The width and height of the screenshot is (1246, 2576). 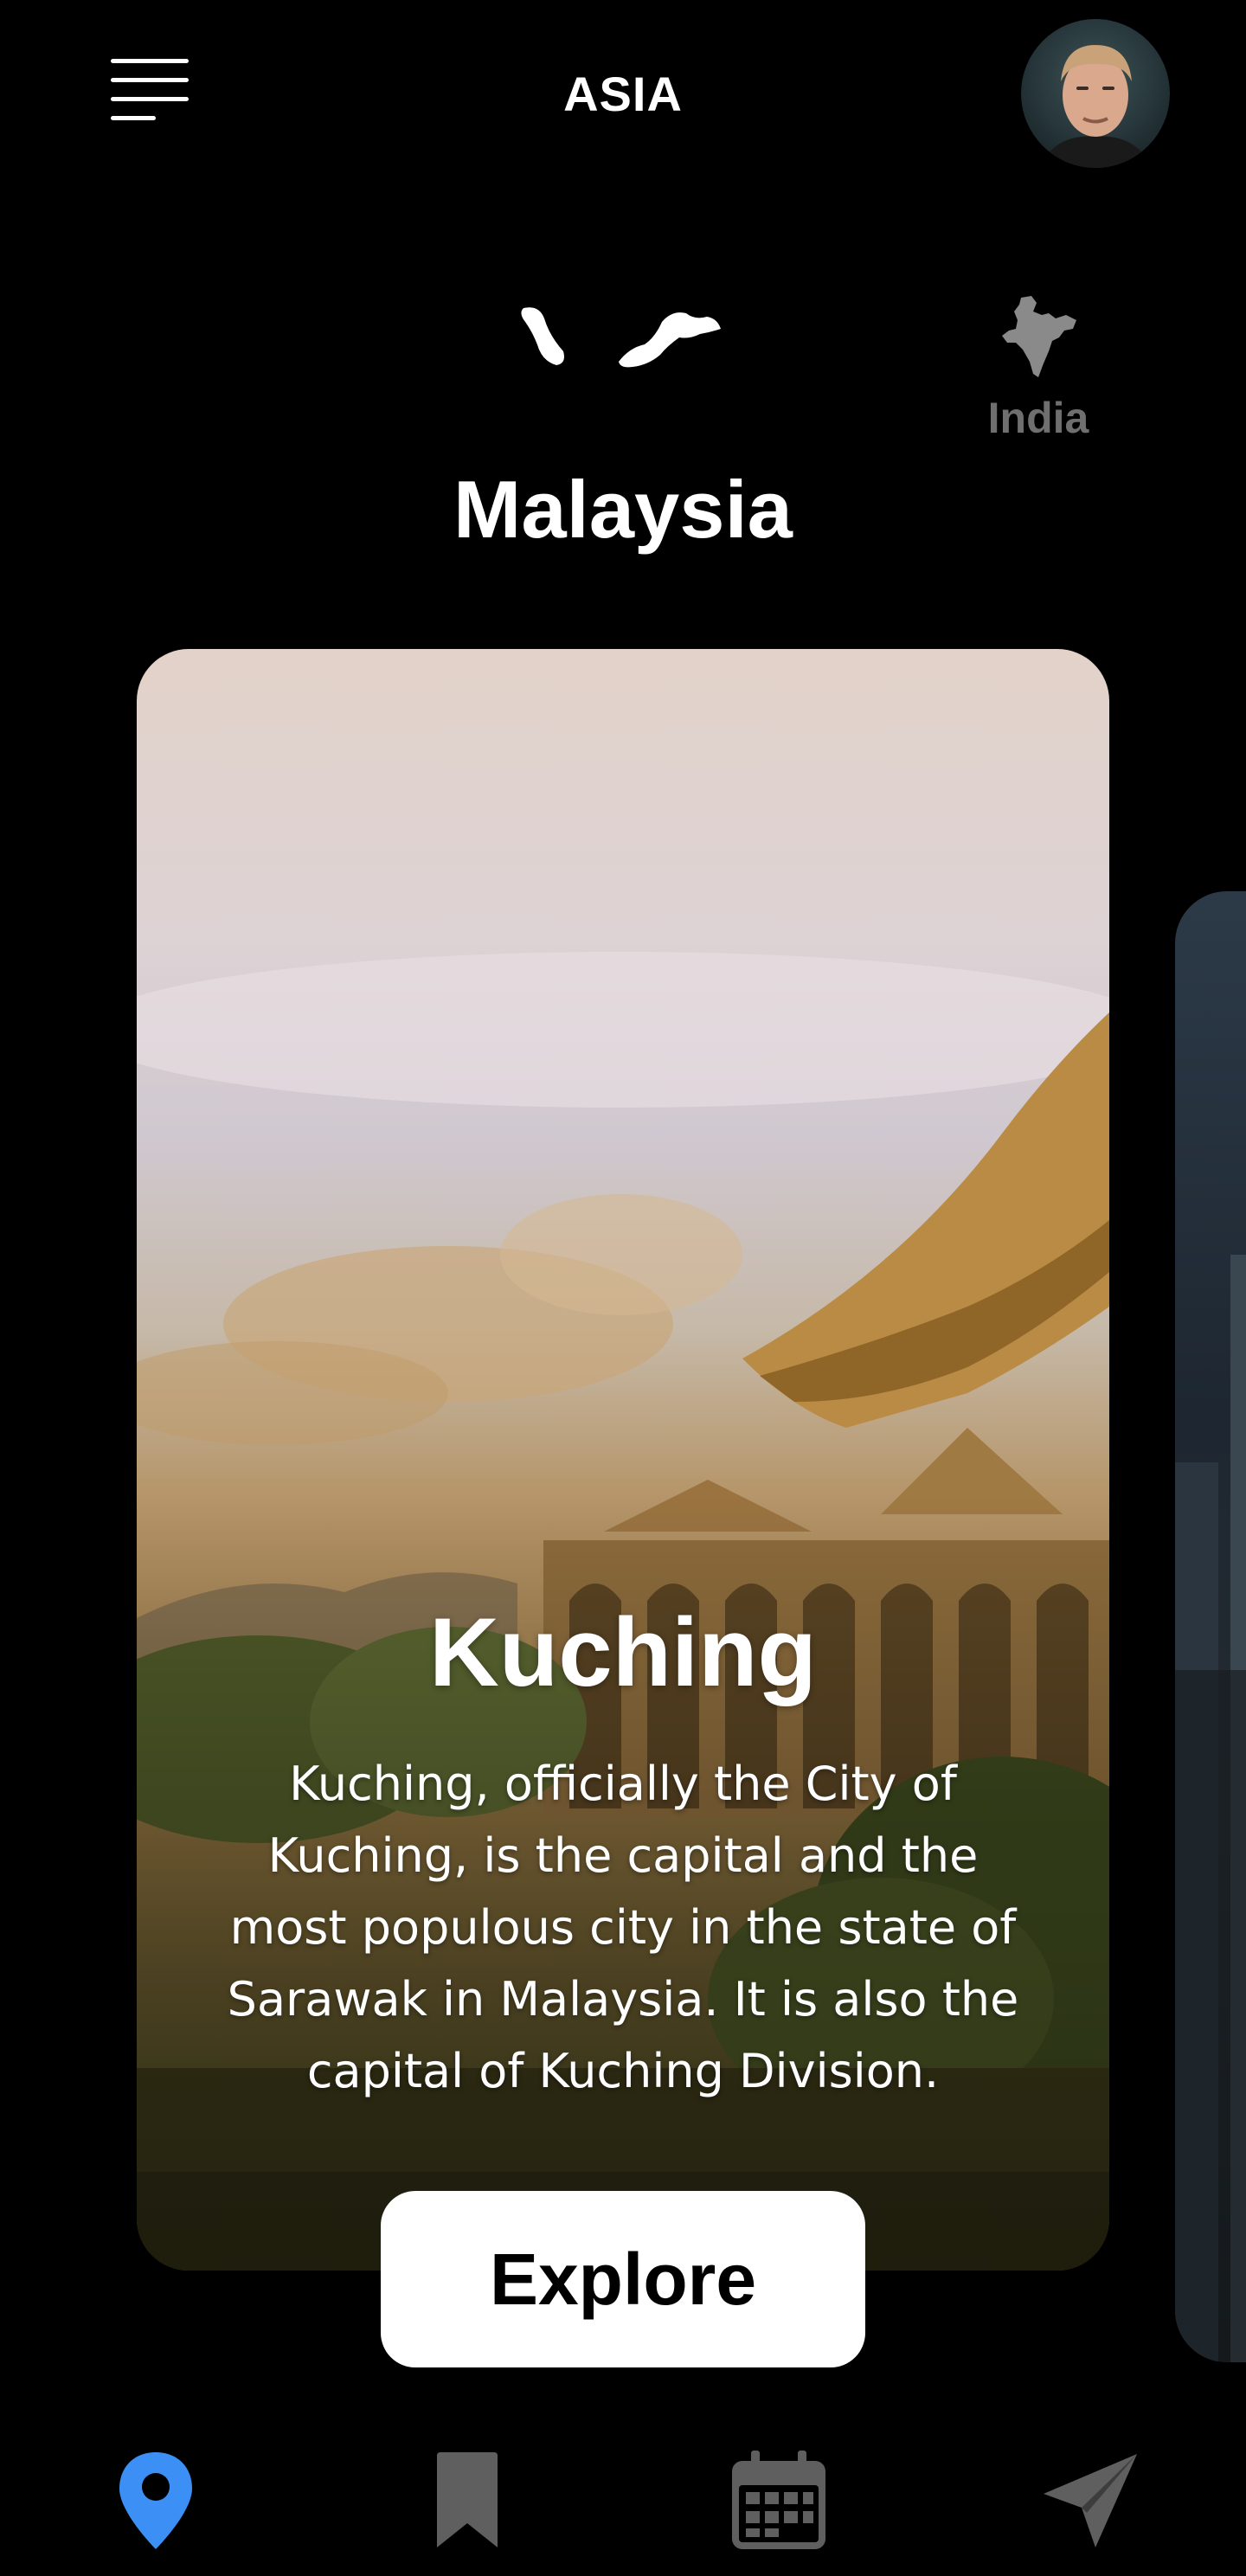 I want to click on calendar-icon, so click(x=779, y=2500).